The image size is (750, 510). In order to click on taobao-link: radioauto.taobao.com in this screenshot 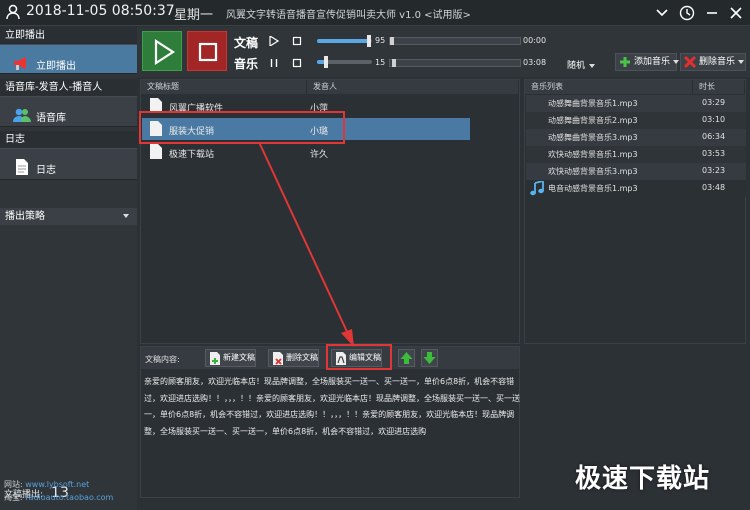, I will do `click(69, 497)`.